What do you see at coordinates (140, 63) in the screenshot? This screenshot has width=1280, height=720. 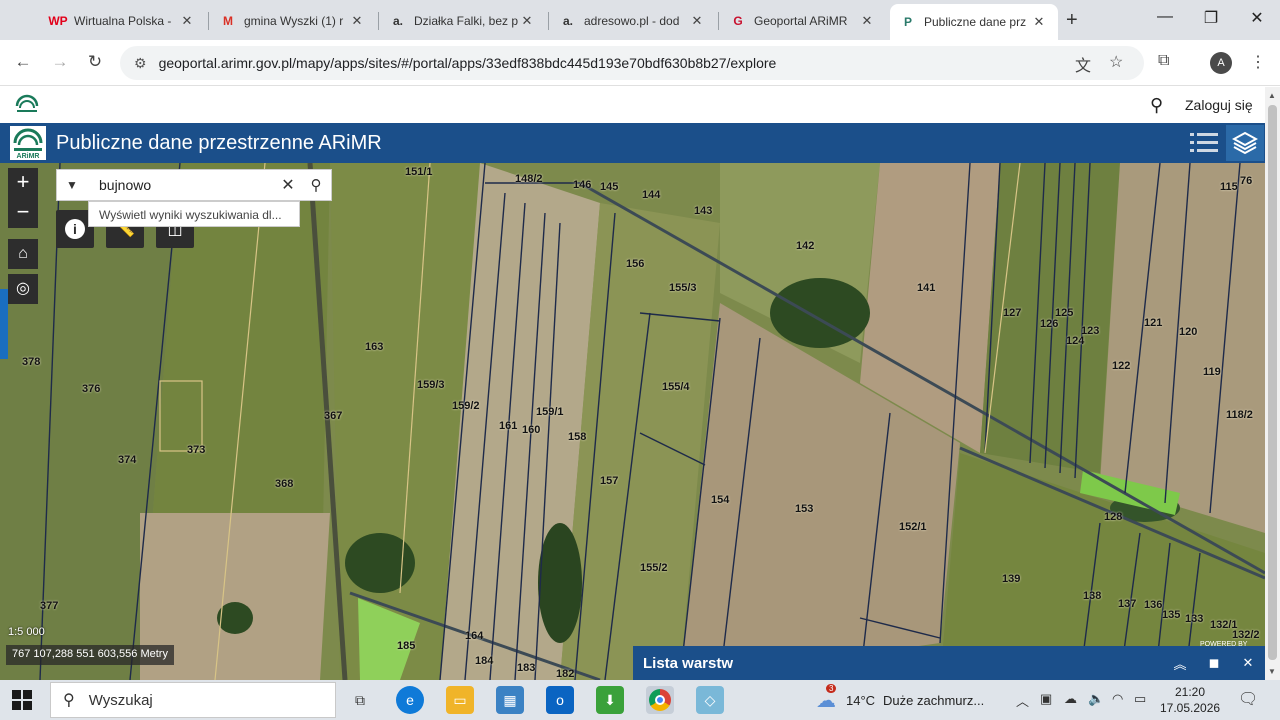 I see `site-info-icon: ⚙` at bounding box center [140, 63].